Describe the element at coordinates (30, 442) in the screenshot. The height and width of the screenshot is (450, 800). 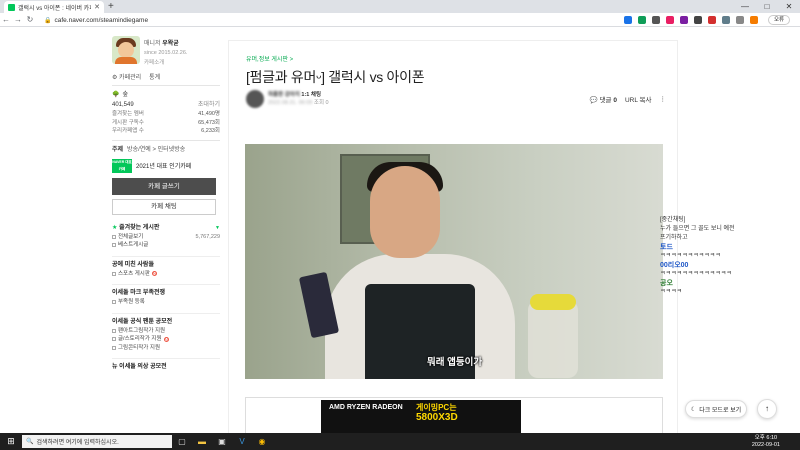
I see `search-icon: 🔍` at that location.